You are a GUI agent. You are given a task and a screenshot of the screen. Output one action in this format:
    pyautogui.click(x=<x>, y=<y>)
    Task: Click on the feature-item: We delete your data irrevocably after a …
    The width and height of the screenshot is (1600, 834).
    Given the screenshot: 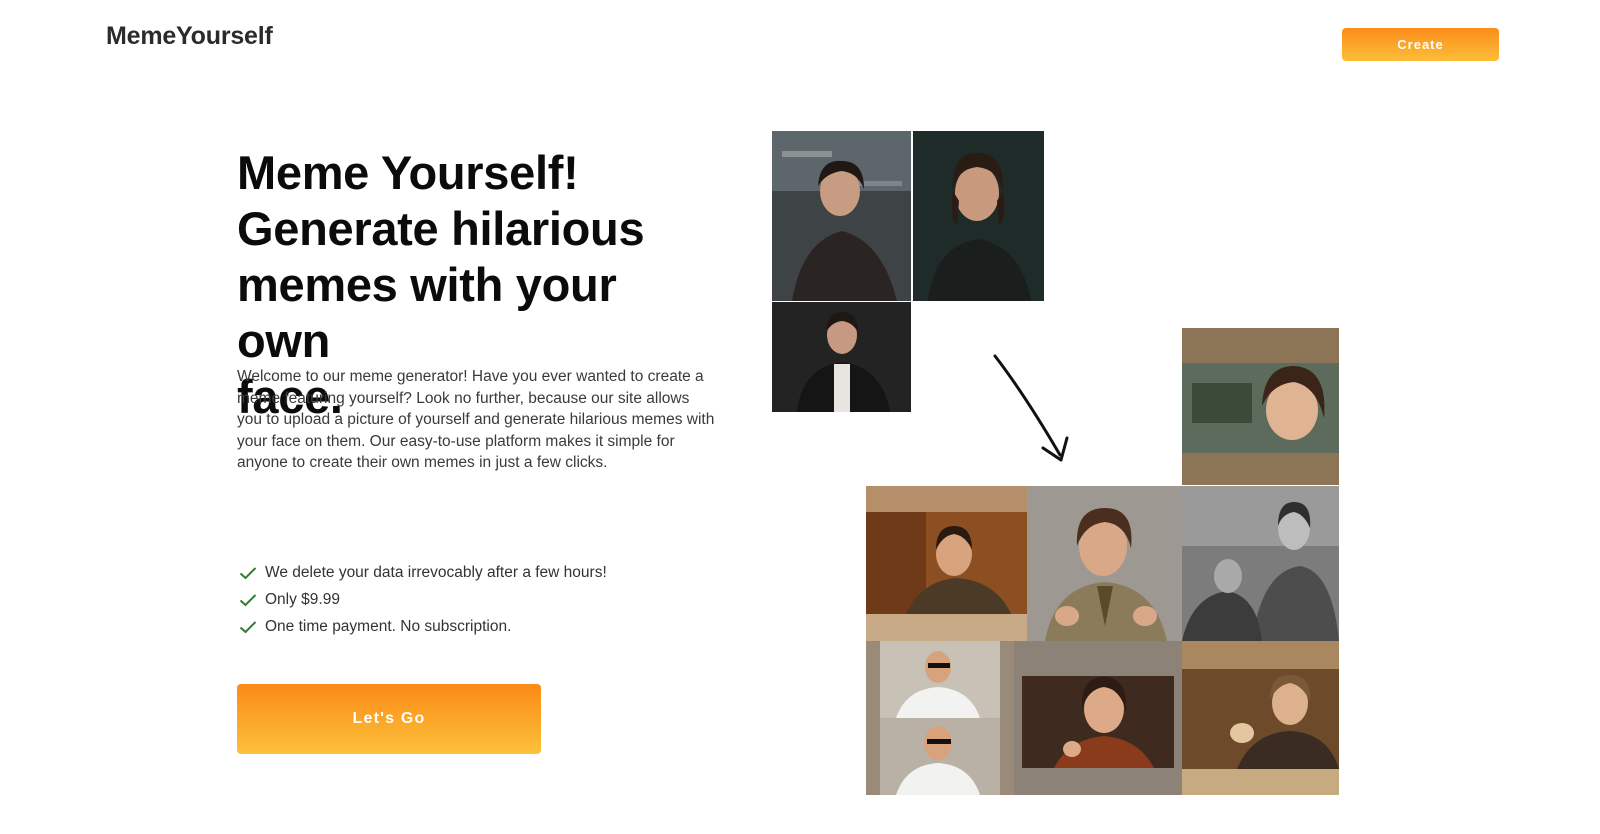 What is the action you would take?
    pyautogui.click(x=423, y=572)
    